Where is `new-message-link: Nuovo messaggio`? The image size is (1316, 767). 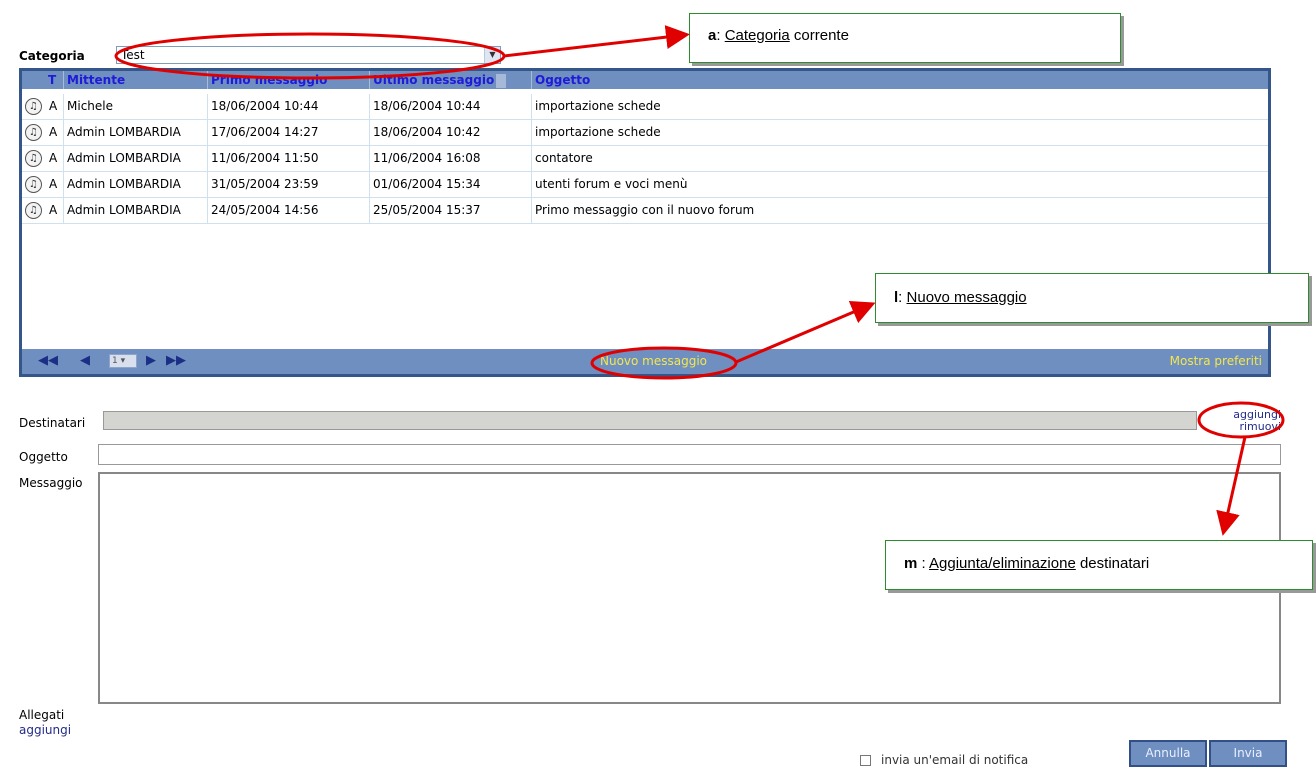
new-message-link: Nuovo messaggio is located at coordinates (653, 361).